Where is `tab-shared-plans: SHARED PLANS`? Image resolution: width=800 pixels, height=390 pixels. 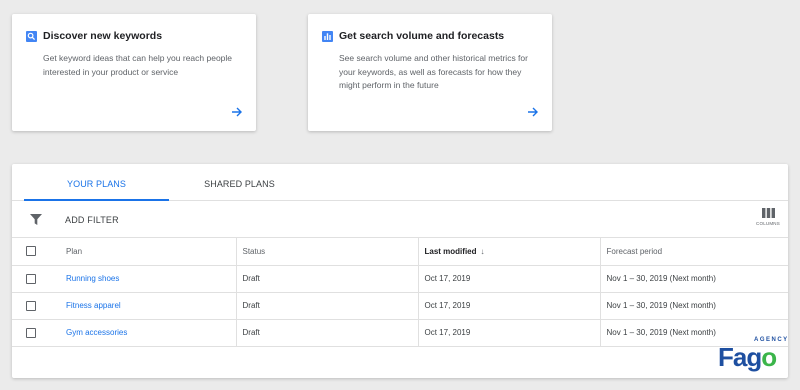
tab-shared-plans: SHARED PLANS is located at coordinates (239, 182).